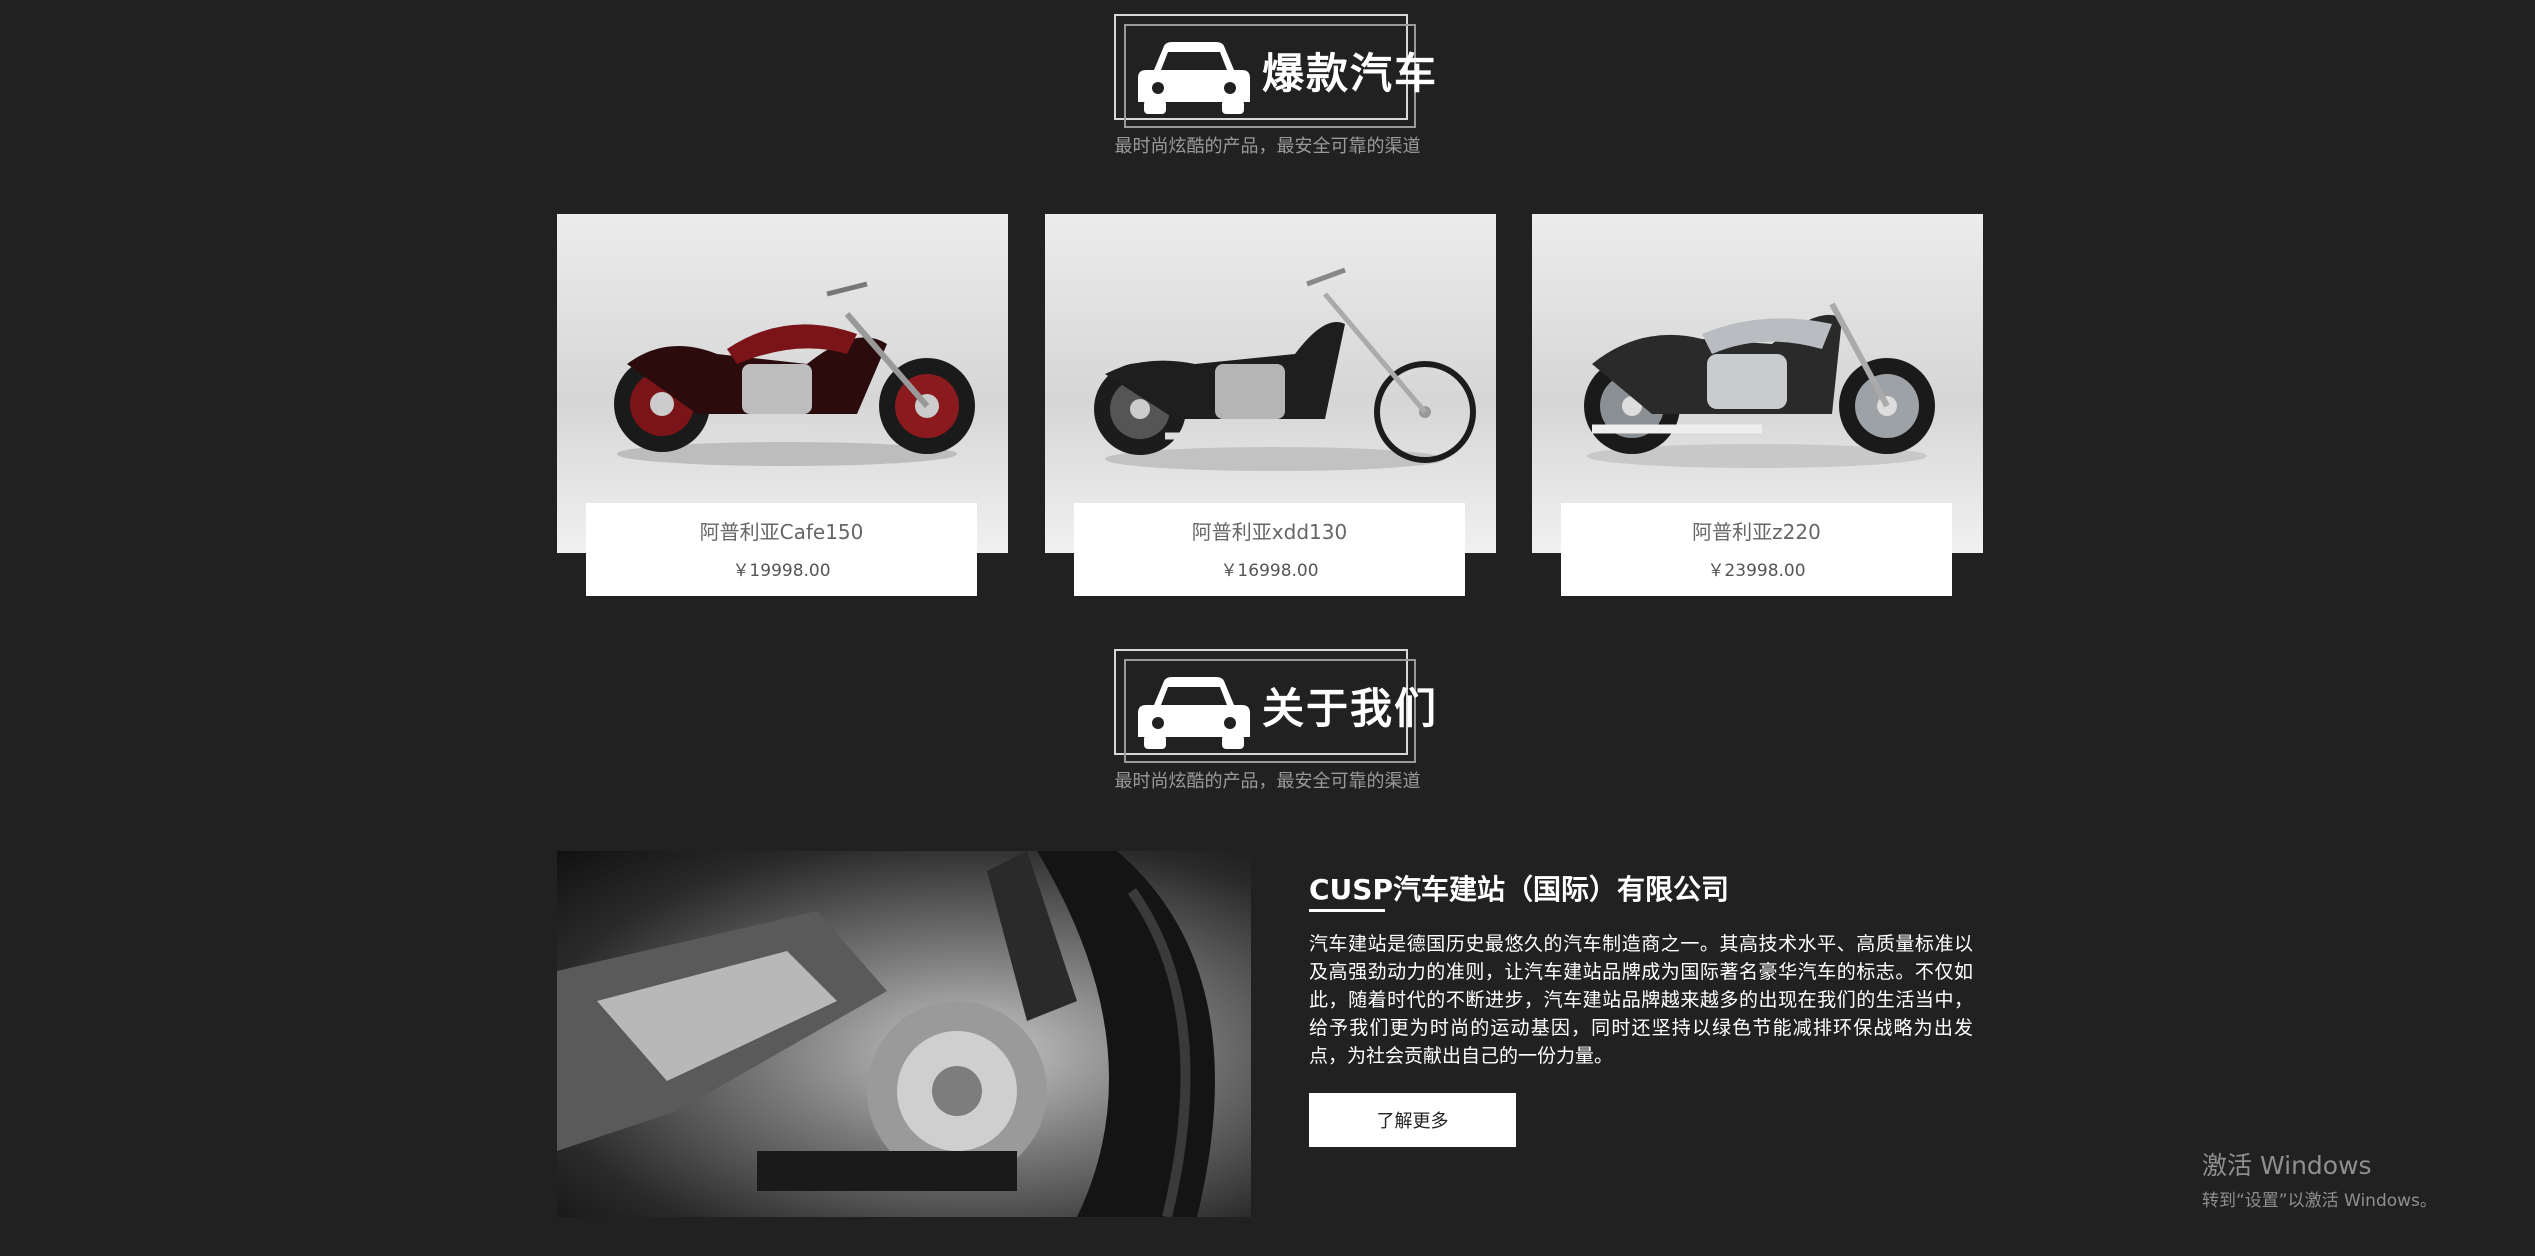  What do you see at coordinates (1269, 549) in the screenshot?
I see `product-info: 阿普利亚xdd130 ￥16998.00` at bounding box center [1269, 549].